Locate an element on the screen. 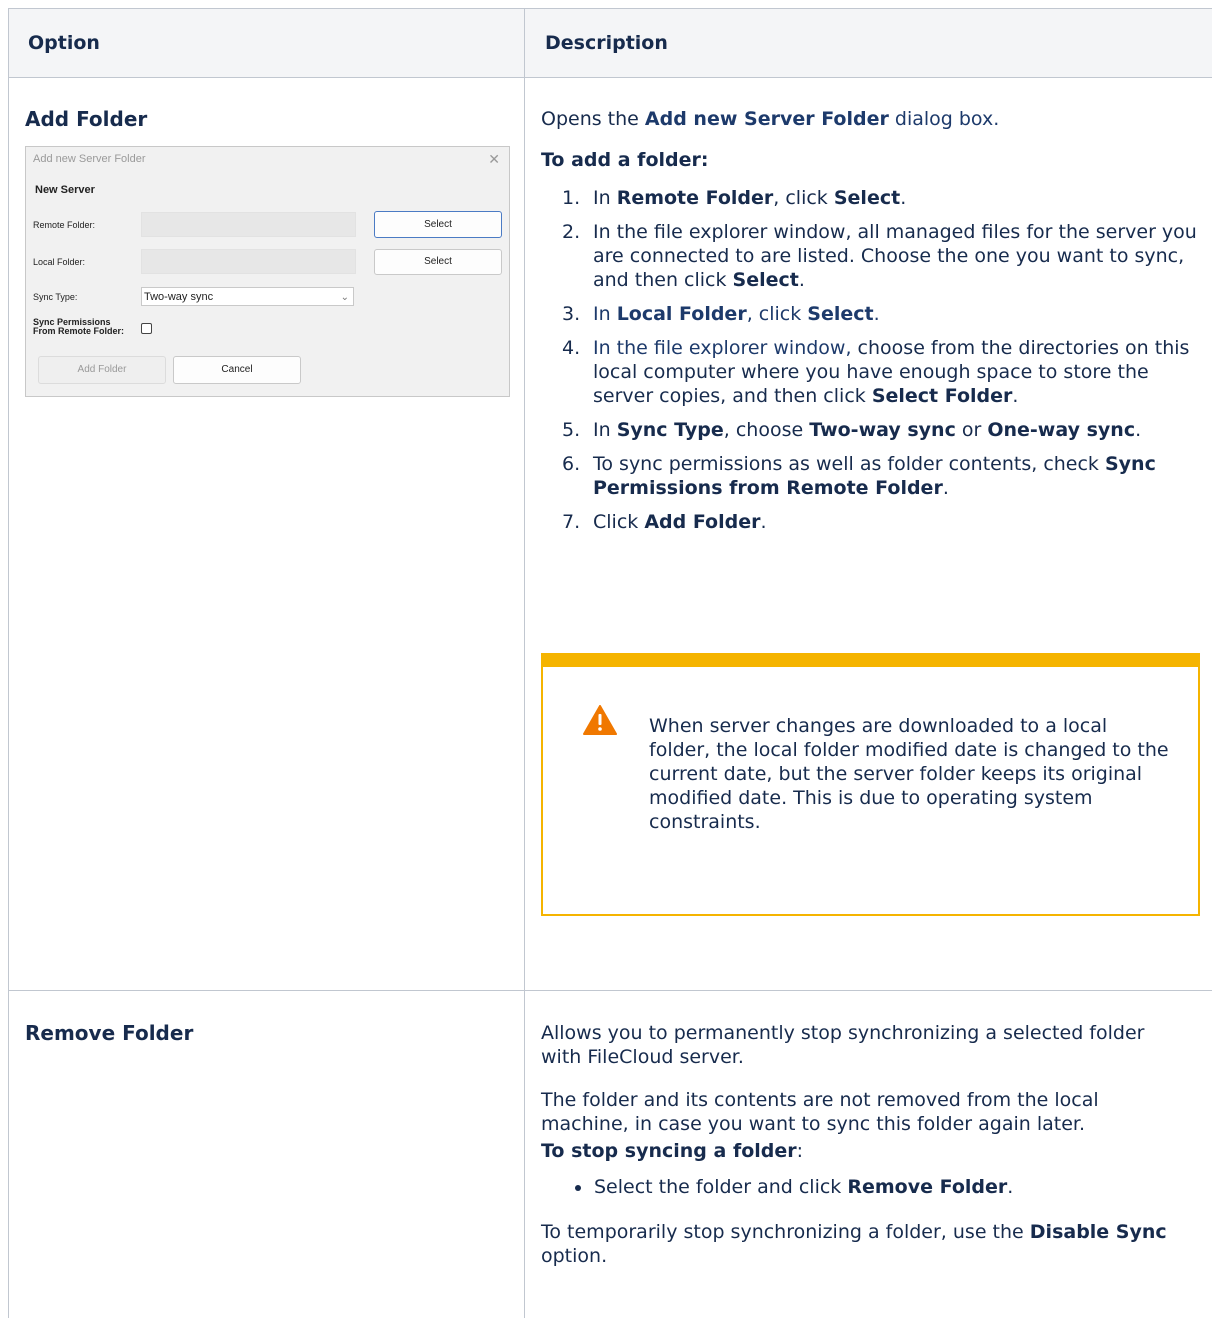 The width and height of the screenshot is (1212, 1318). sync-permissions-label: Sync Permissions From Remote Folder: is located at coordinates (78, 327).